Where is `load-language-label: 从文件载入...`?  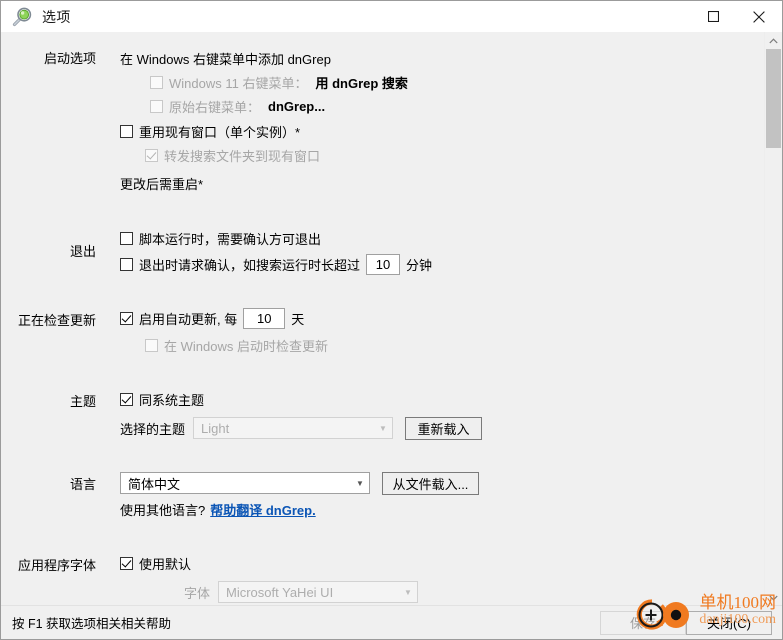
load-language-label: 从文件载入... is located at coordinates (430, 484).